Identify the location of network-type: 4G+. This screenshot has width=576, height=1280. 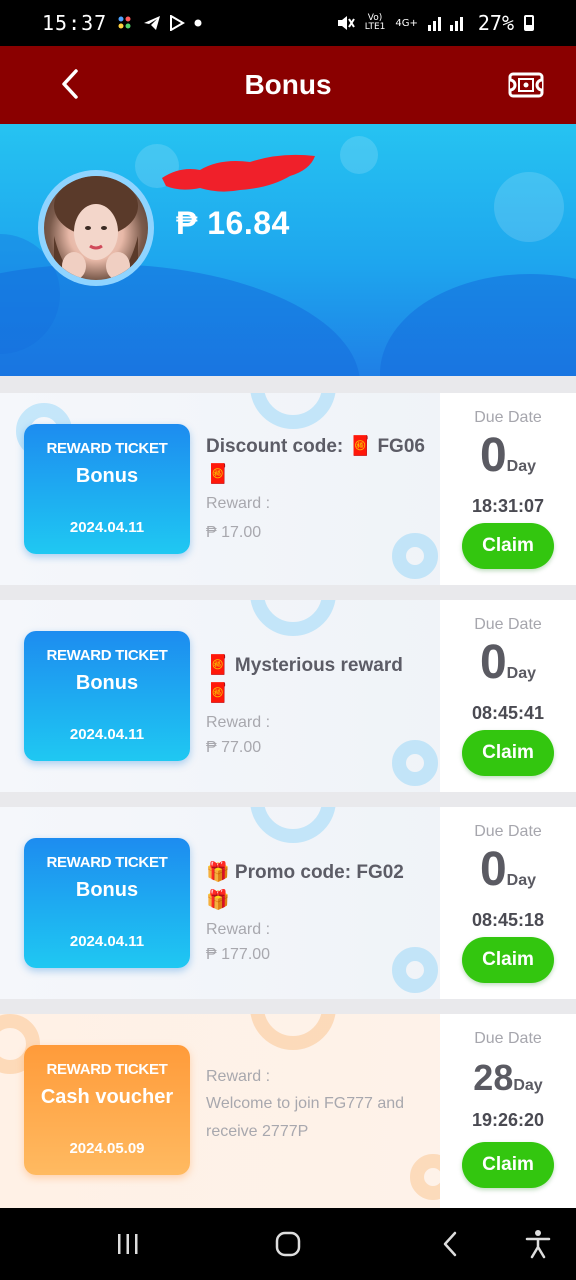
(406, 23).